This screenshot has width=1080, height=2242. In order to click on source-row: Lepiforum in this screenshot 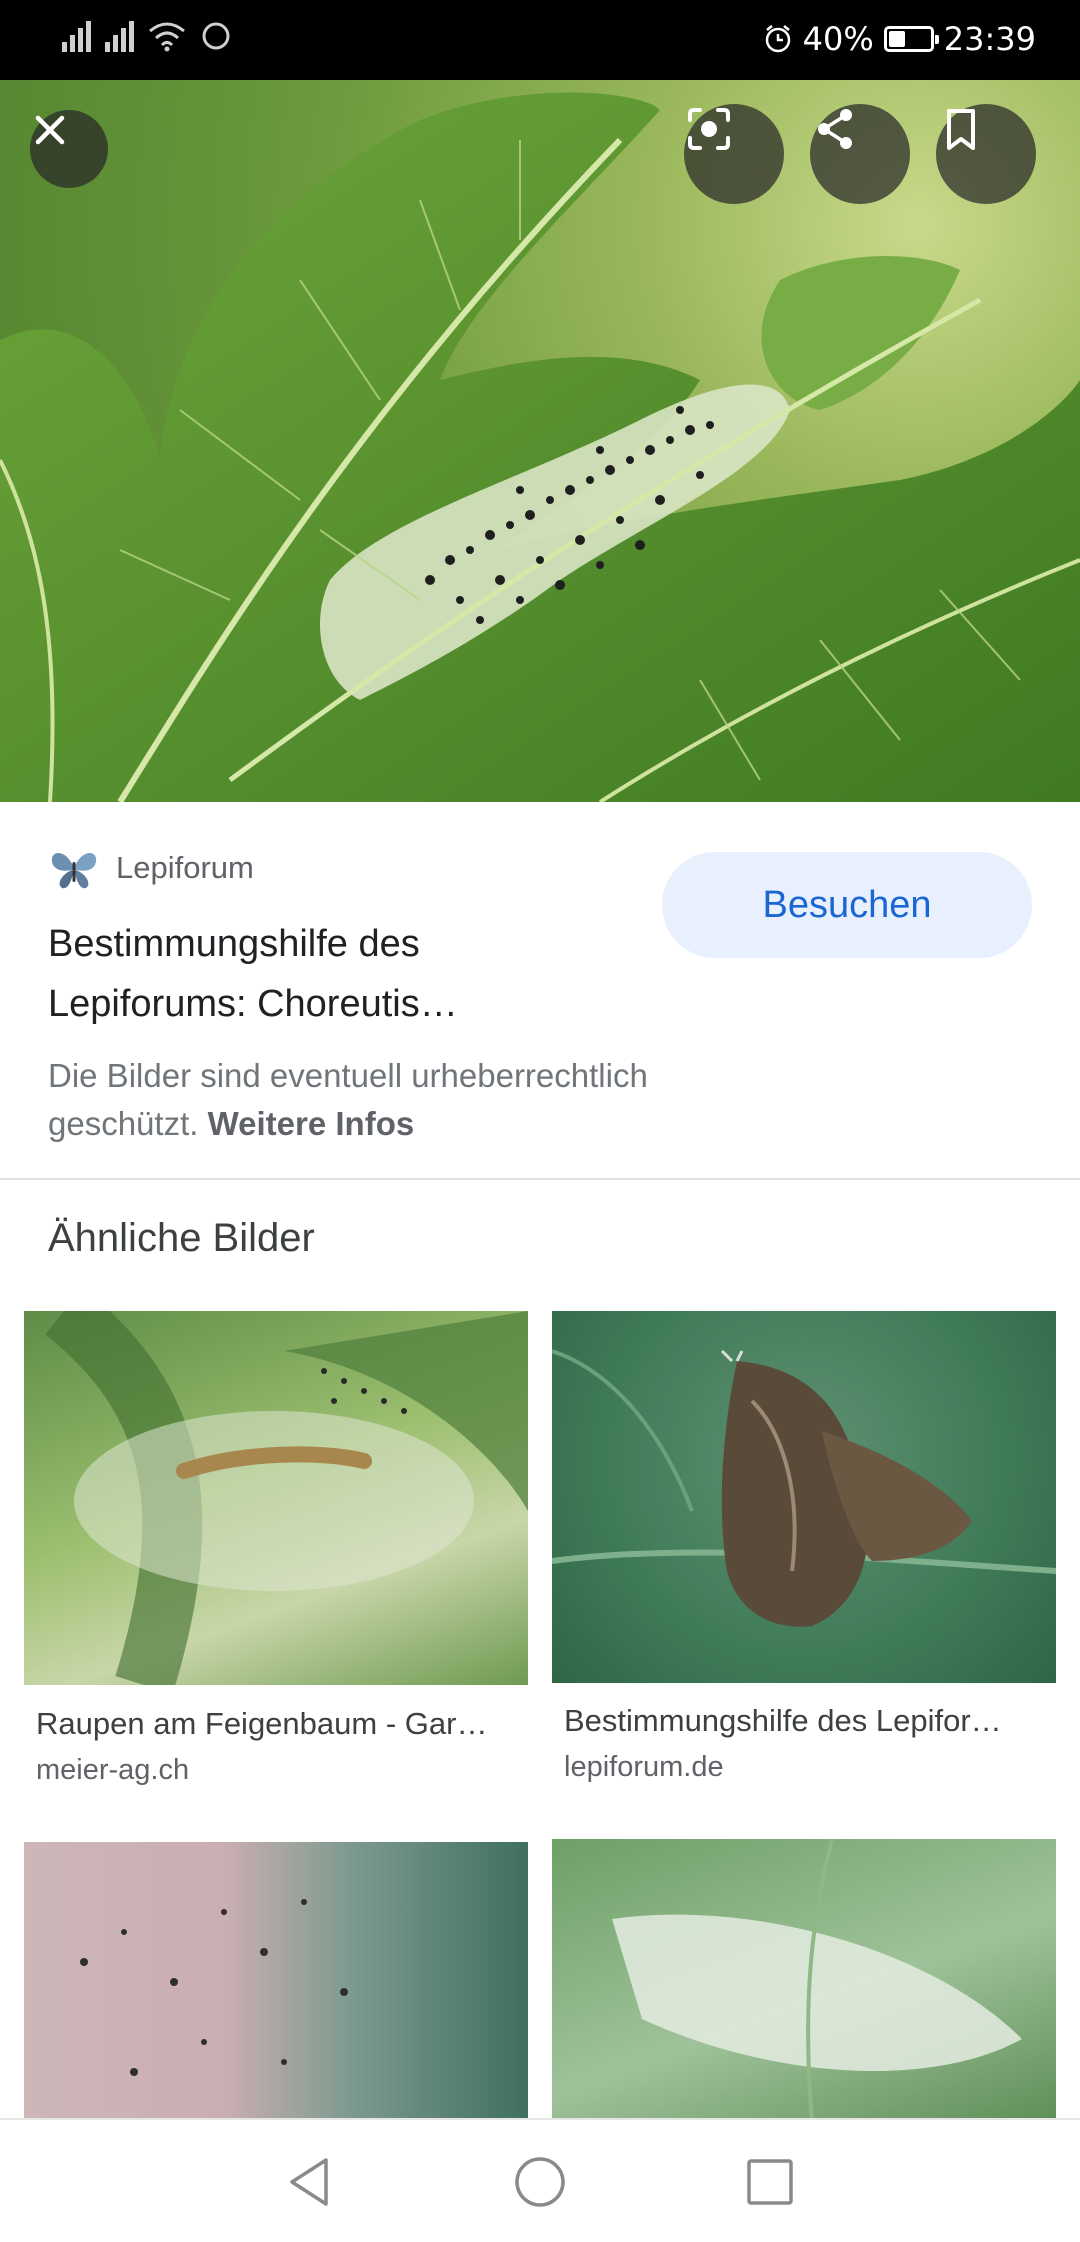, I will do `click(151, 868)`.